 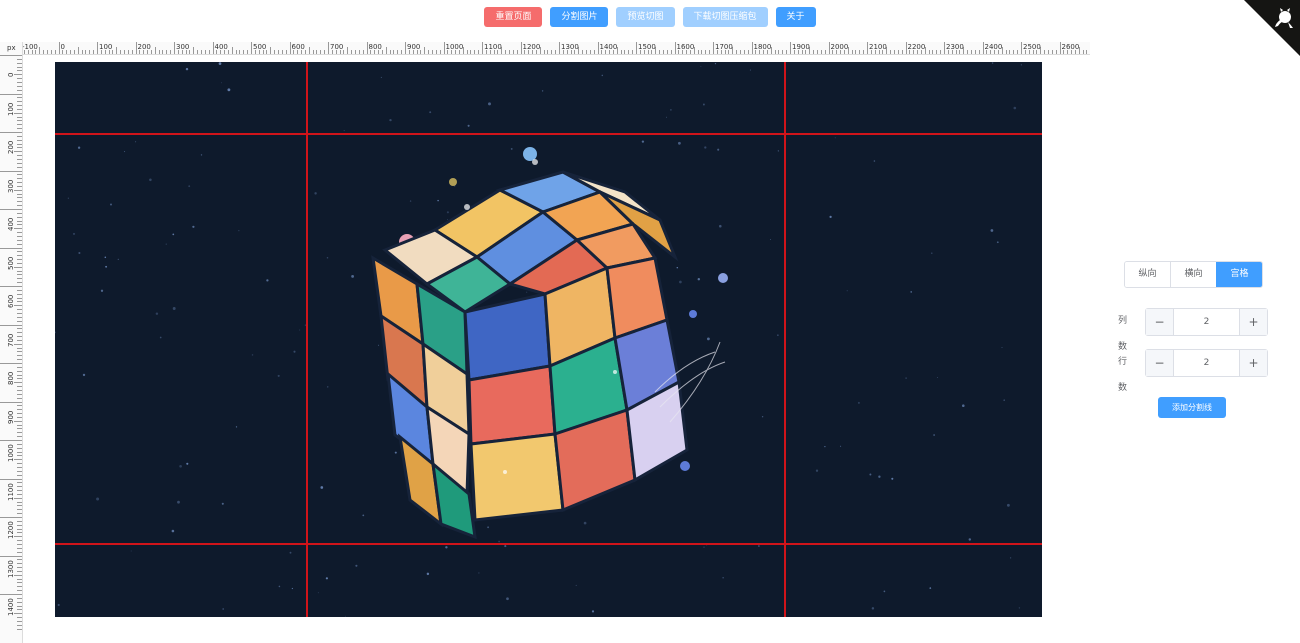 What do you see at coordinates (1193, 274) in the screenshot?
I see `mode-option-1: 横向` at bounding box center [1193, 274].